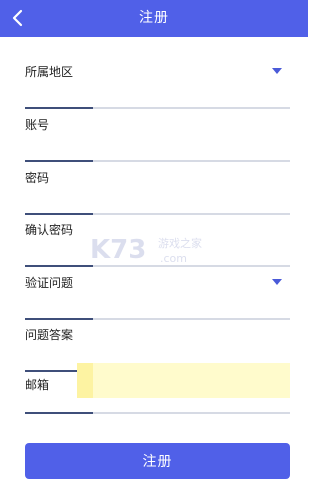 This screenshot has width=320, height=497. Describe the element at coordinates (185, 179) in the screenshot. I see `password-input` at that location.